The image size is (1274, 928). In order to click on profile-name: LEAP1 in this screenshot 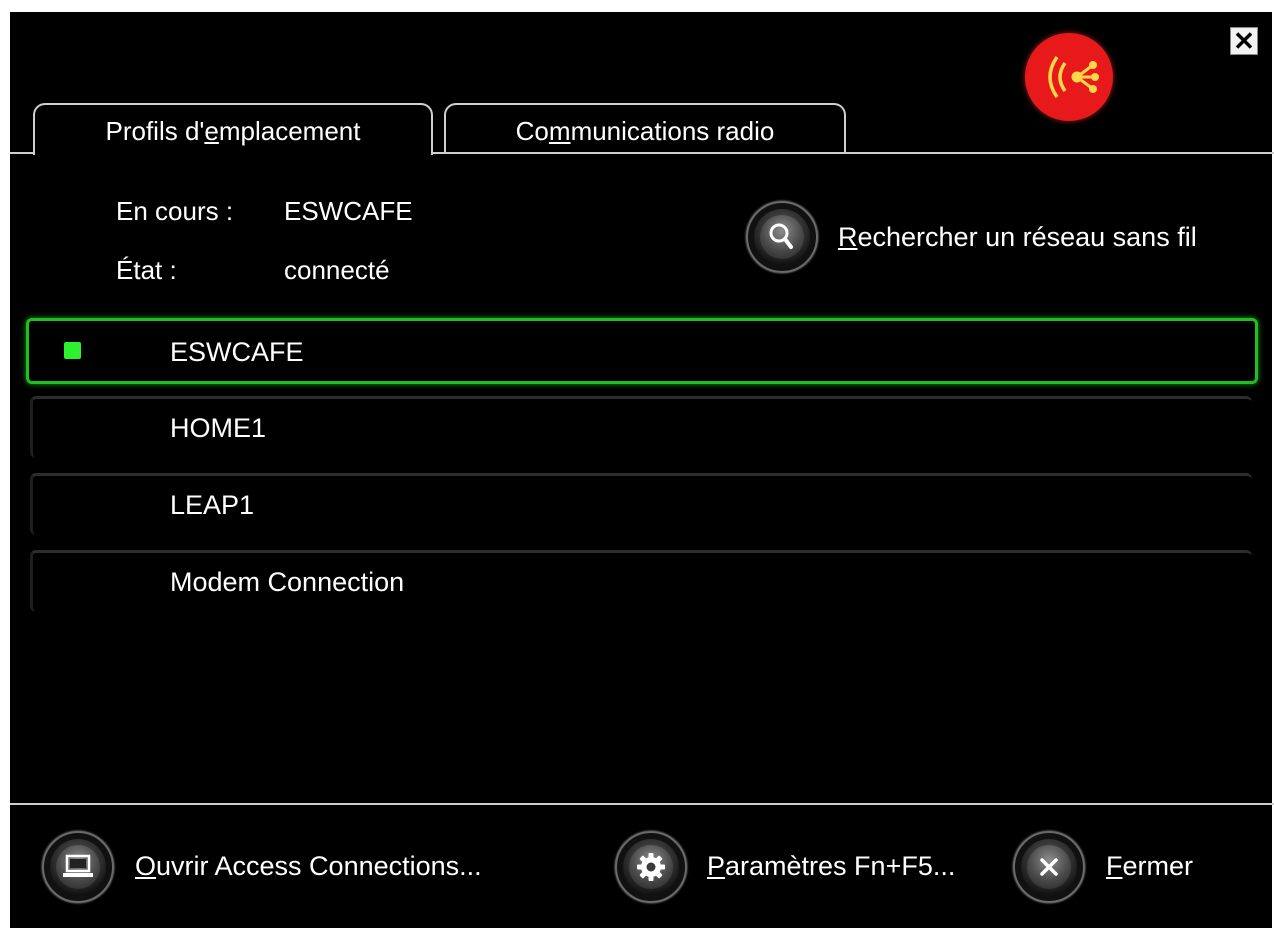, I will do `click(212, 505)`.